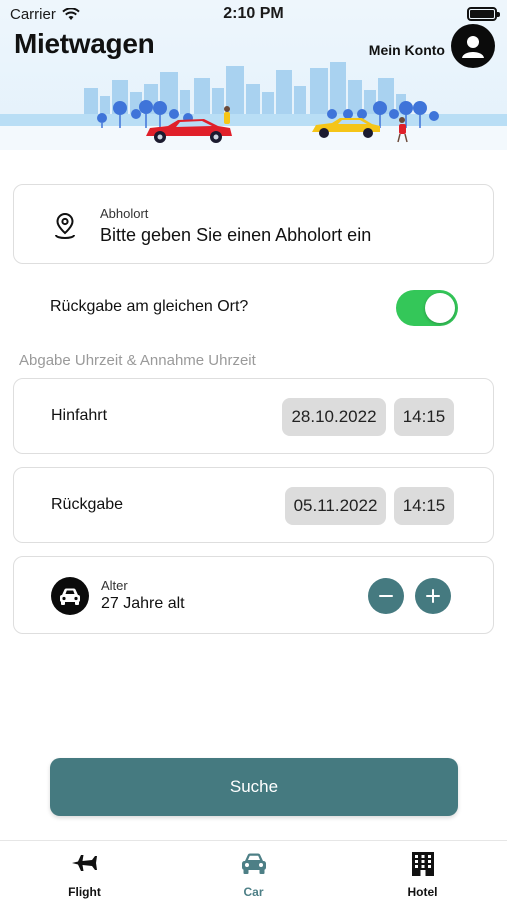 The image size is (507, 900). I want to click on decrease-age-button, so click(386, 596).